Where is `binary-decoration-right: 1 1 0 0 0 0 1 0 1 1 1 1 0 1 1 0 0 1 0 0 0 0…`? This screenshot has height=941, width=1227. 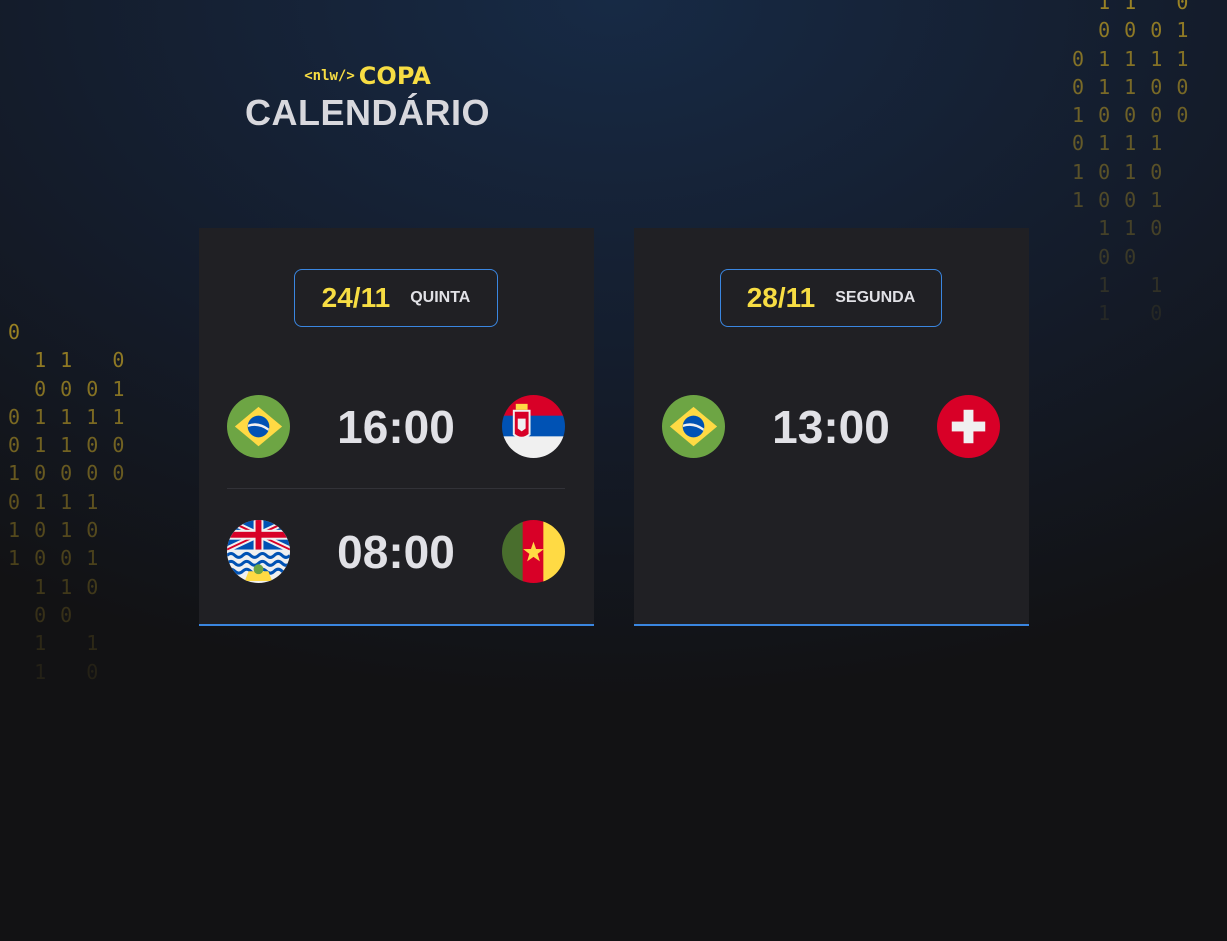
binary-decoration-right: 1 1 0 0 0 0 1 0 1 1 1 1 0 1 1 0 0 1 0 0 0 0… is located at coordinates (1130, 164).